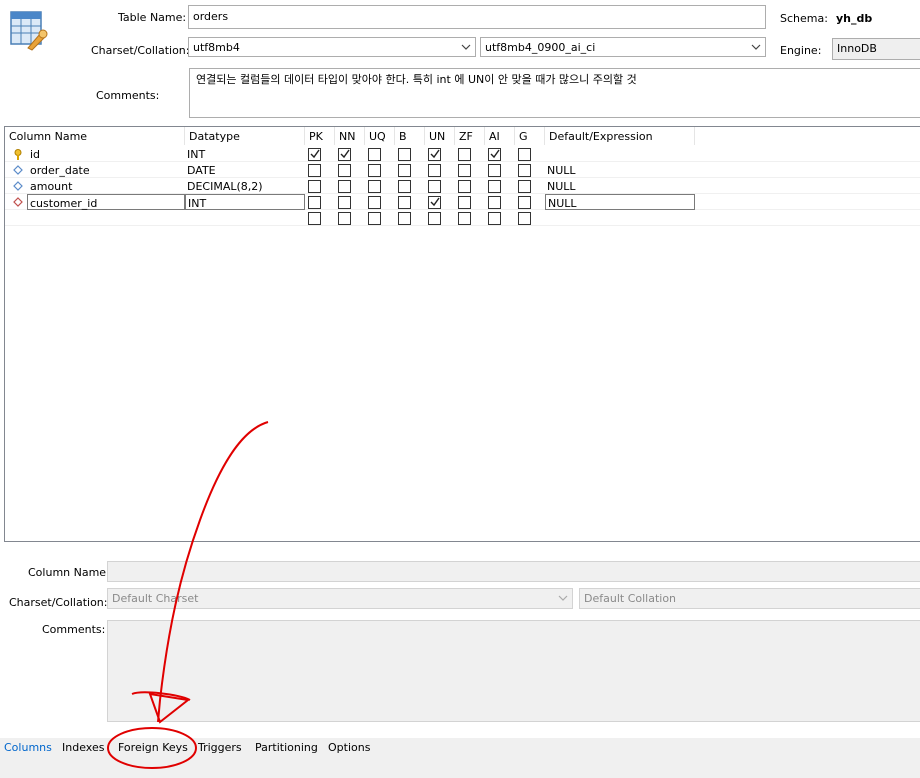 The height and width of the screenshot is (778, 920). Describe the element at coordinates (153, 747) in the screenshot. I see `tab-foreign-keys: Foreign Keys` at that location.